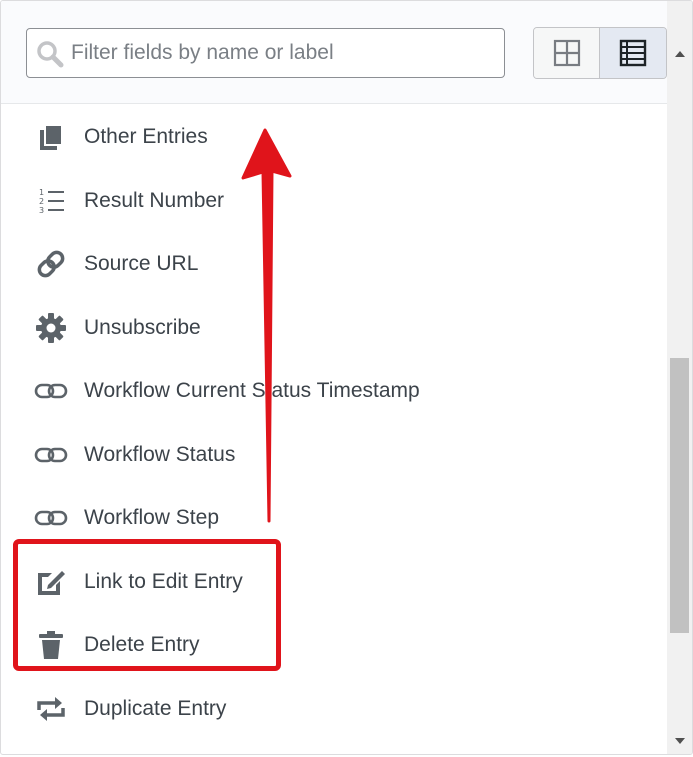  What do you see at coordinates (51, 137) in the screenshot?
I see `copy-icon` at bounding box center [51, 137].